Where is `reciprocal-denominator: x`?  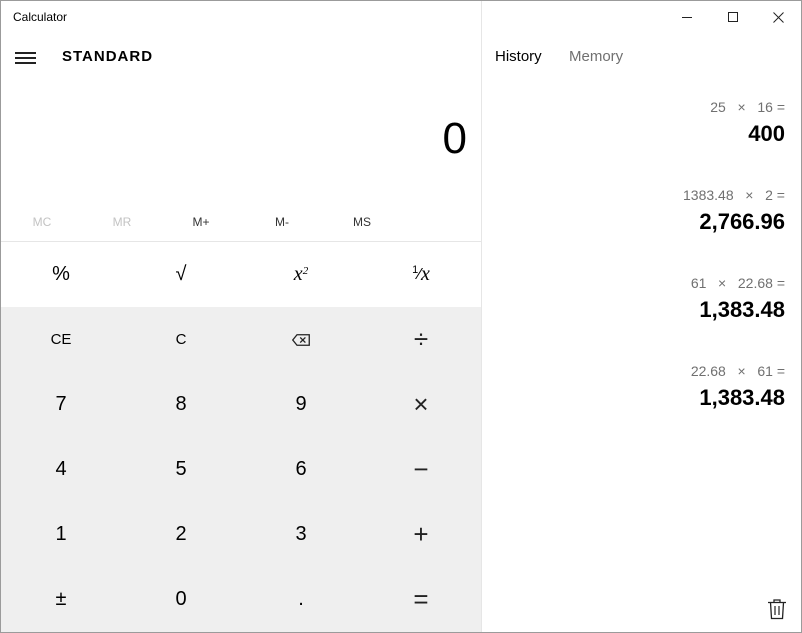 reciprocal-denominator: x is located at coordinates (425, 274).